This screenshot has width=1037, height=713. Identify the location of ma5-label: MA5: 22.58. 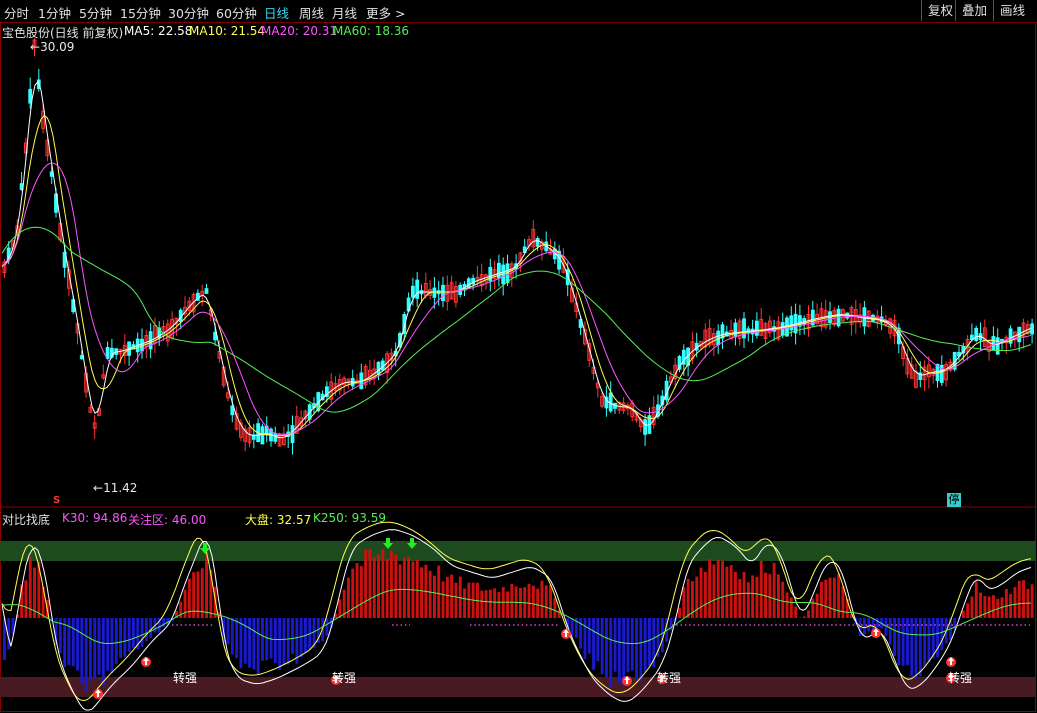
(158, 31).